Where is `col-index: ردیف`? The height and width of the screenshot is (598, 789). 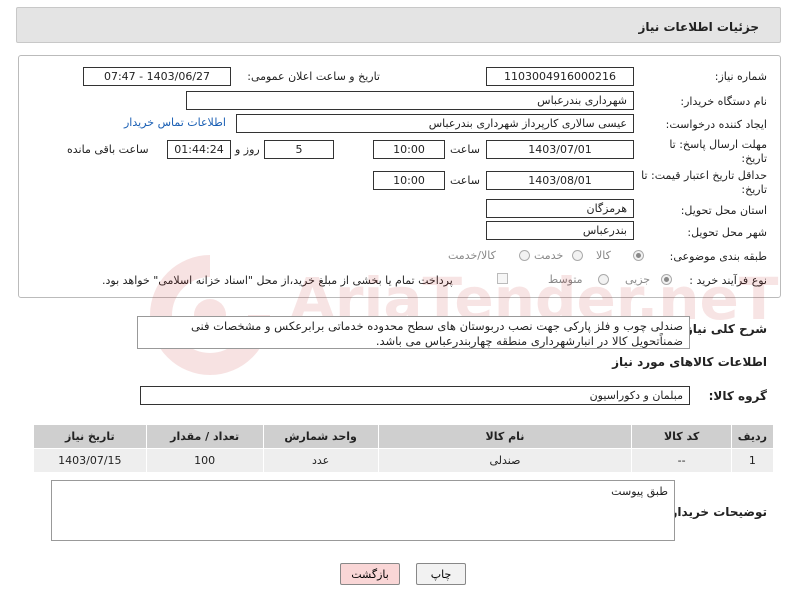 col-index: ردیف is located at coordinates (752, 436).